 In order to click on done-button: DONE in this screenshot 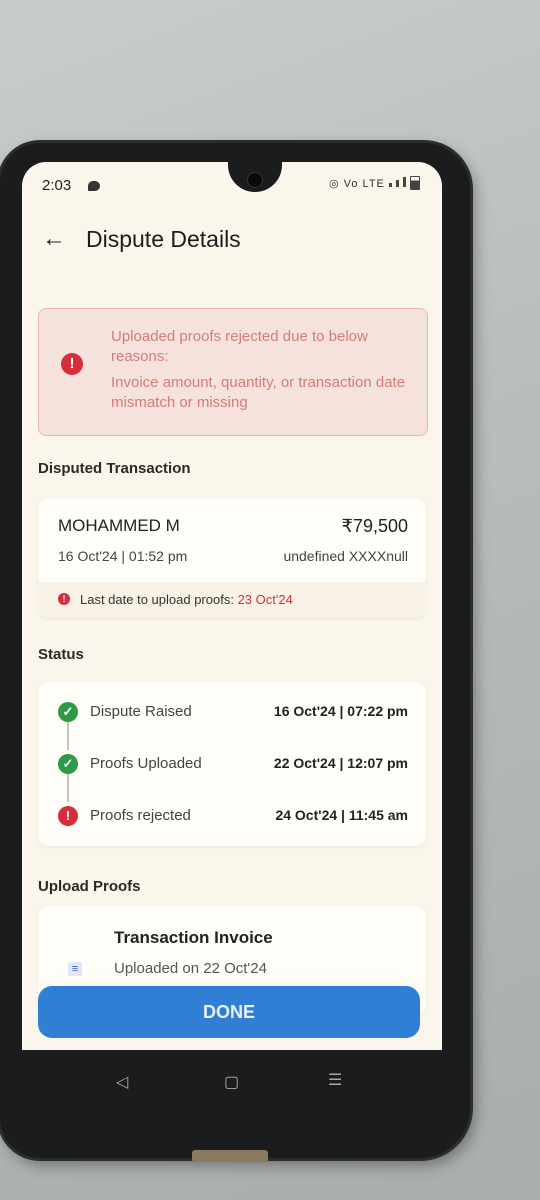, I will do `click(229, 1012)`.